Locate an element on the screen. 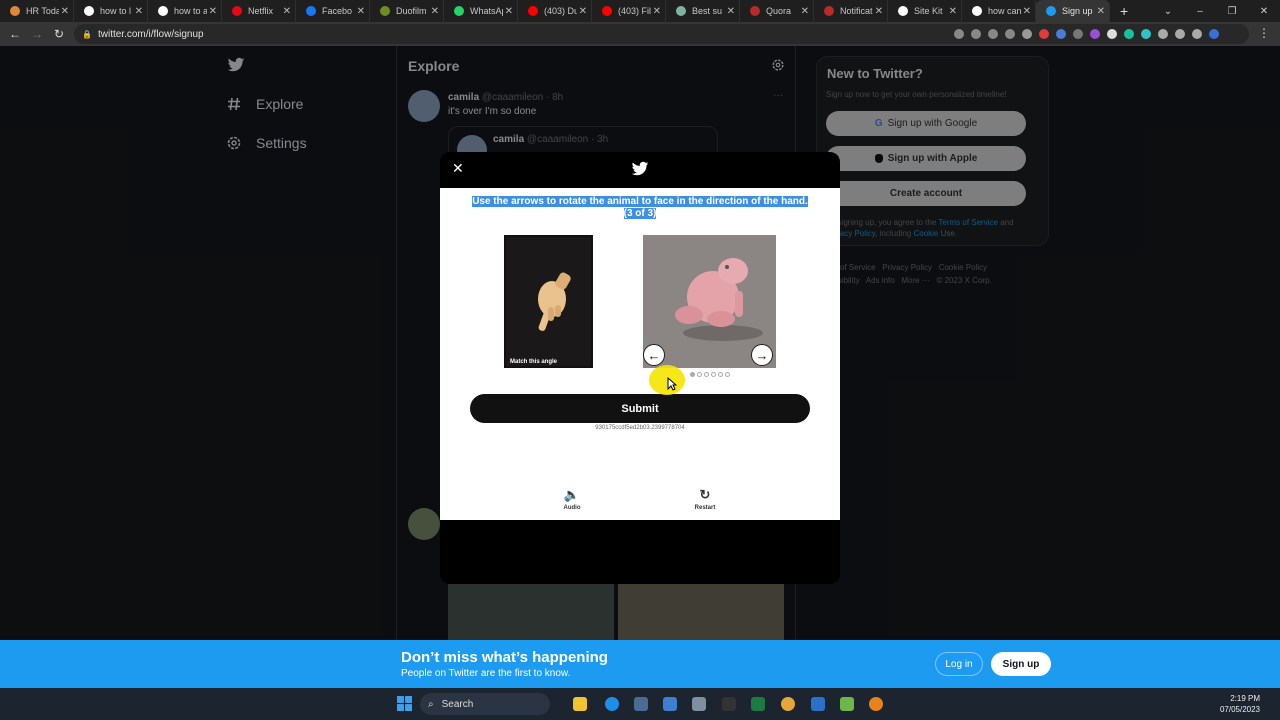 This screenshot has height=720, width=1280. reload-icon: ↻ is located at coordinates (59, 34).